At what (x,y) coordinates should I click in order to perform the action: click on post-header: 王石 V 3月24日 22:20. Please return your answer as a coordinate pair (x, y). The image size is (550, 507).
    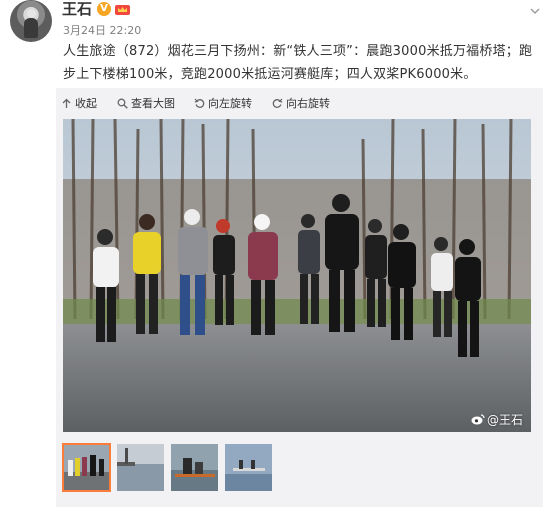
    Looking at the image, I should click on (275, 21).